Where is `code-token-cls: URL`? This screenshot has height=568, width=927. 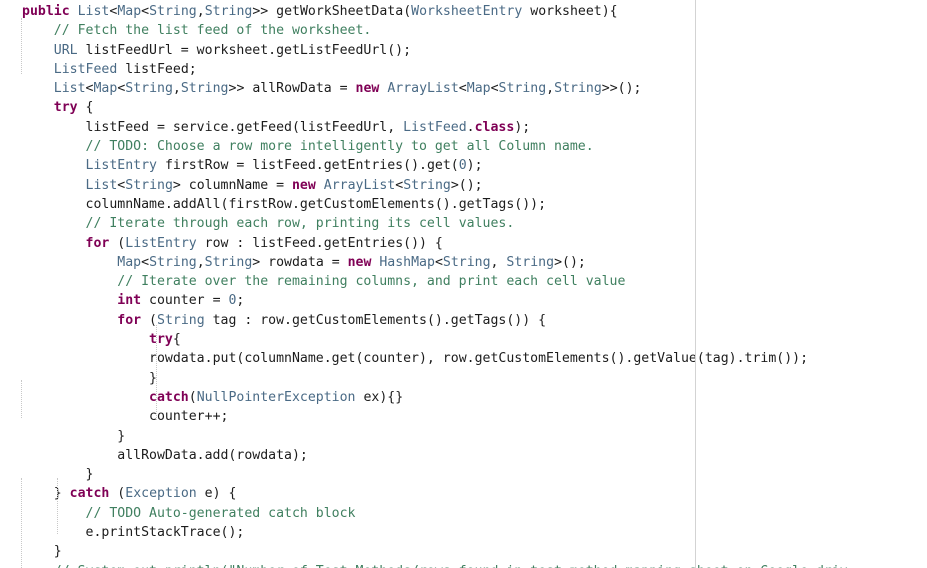
code-token-cls: URL is located at coordinates (65, 50).